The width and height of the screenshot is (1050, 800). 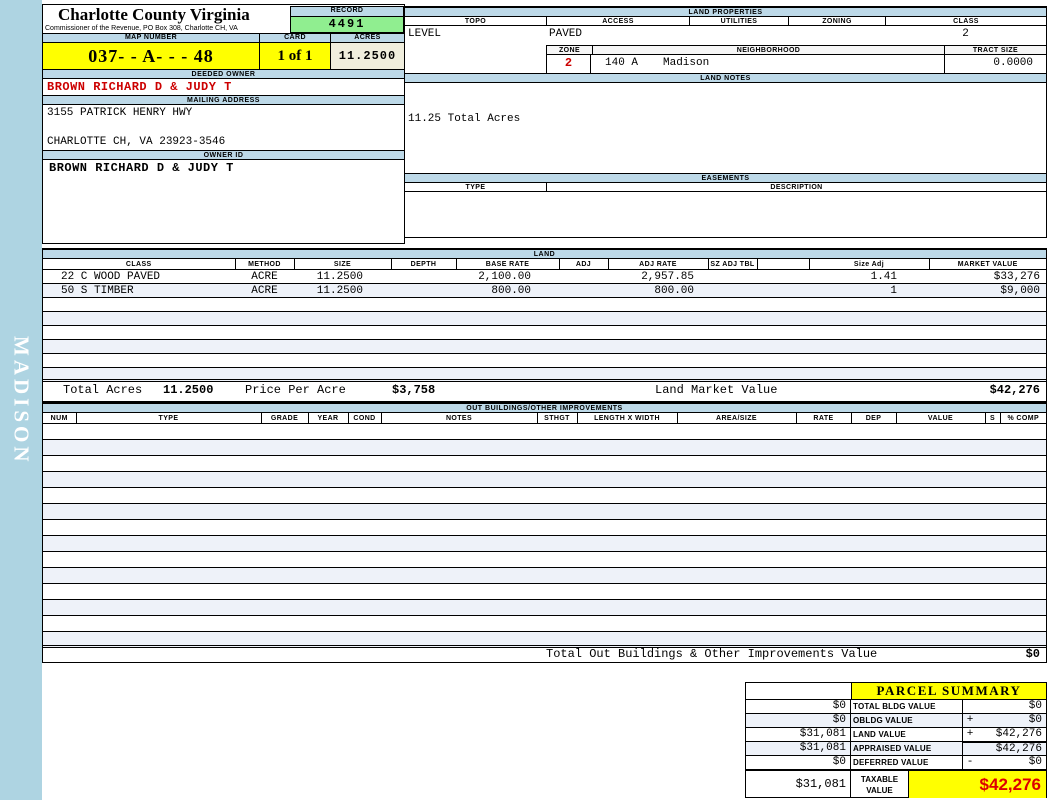 What do you see at coordinates (264, 276) in the screenshot?
I see `land-method: ACRE` at bounding box center [264, 276].